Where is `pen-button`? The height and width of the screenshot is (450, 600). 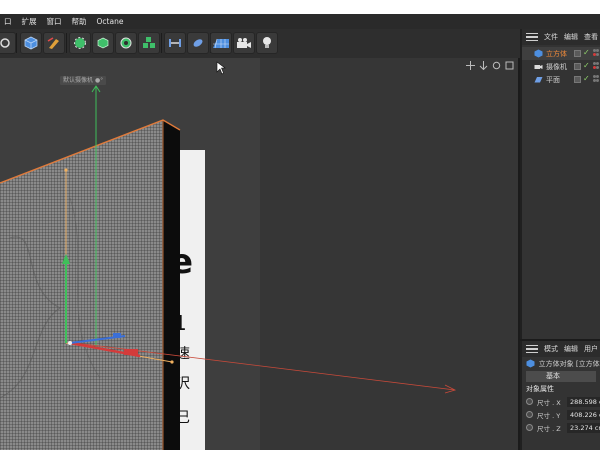 pen-button is located at coordinates (54, 43).